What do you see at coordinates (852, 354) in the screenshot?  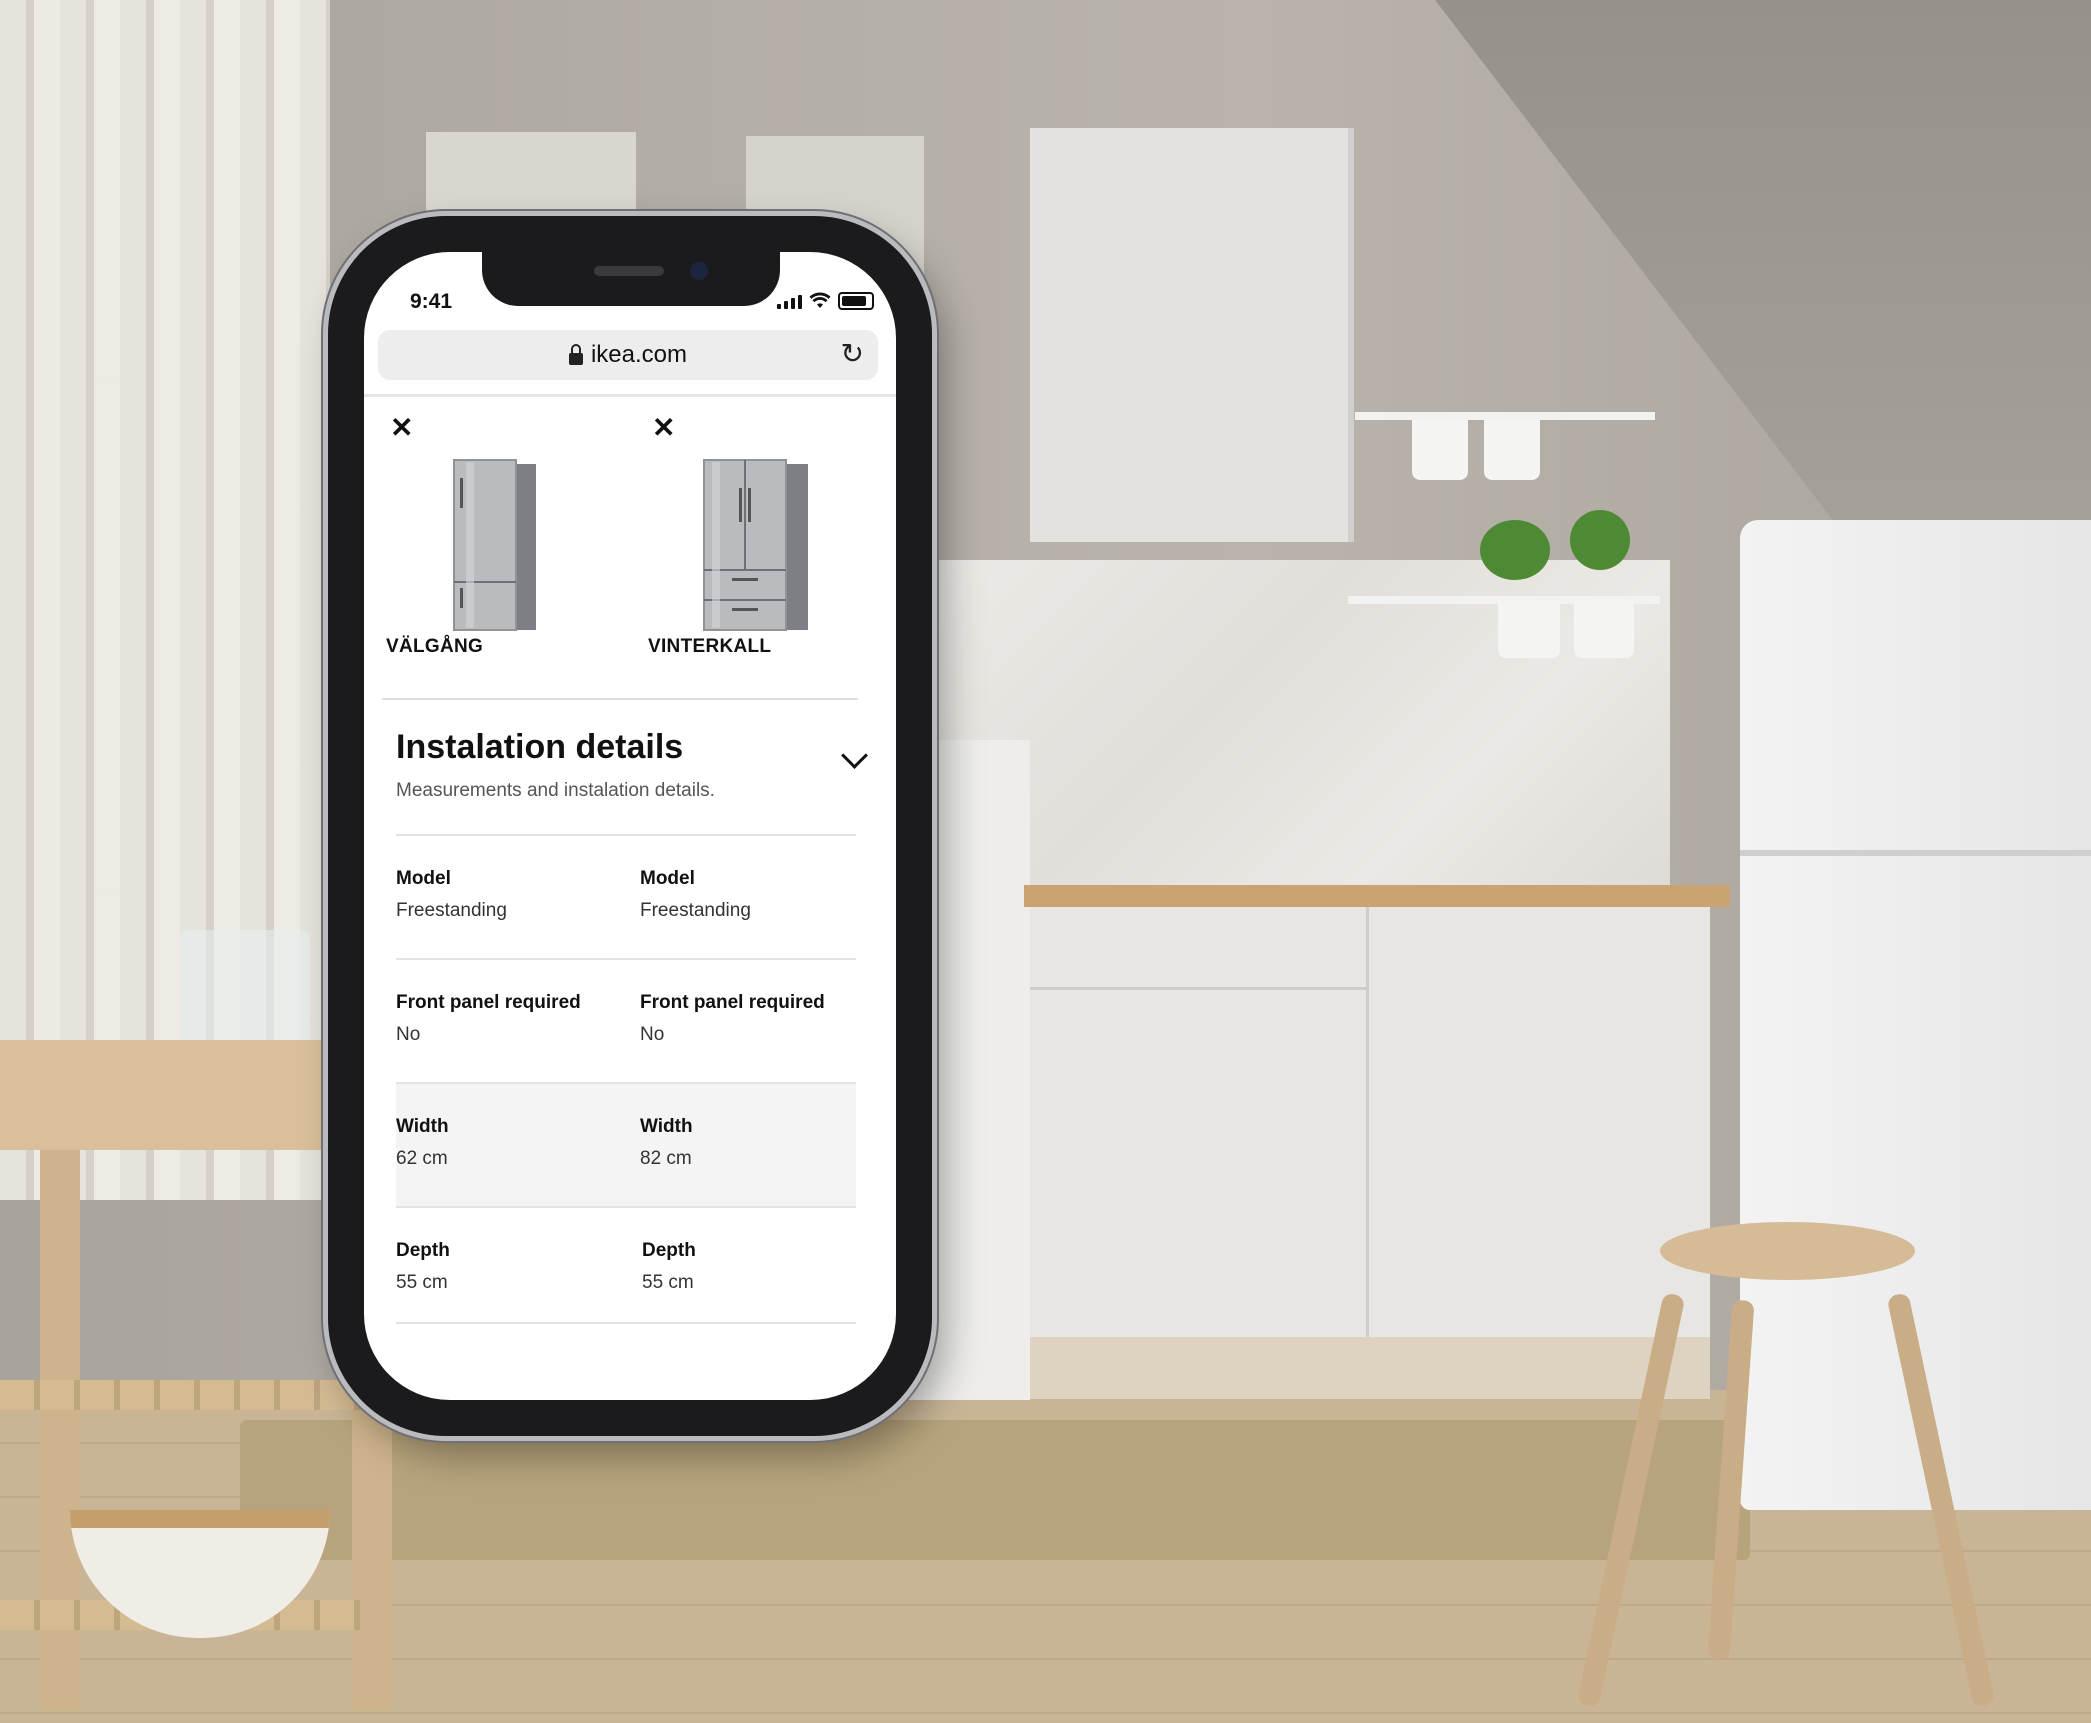 I see `reload-icon: ↻` at bounding box center [852, 354].